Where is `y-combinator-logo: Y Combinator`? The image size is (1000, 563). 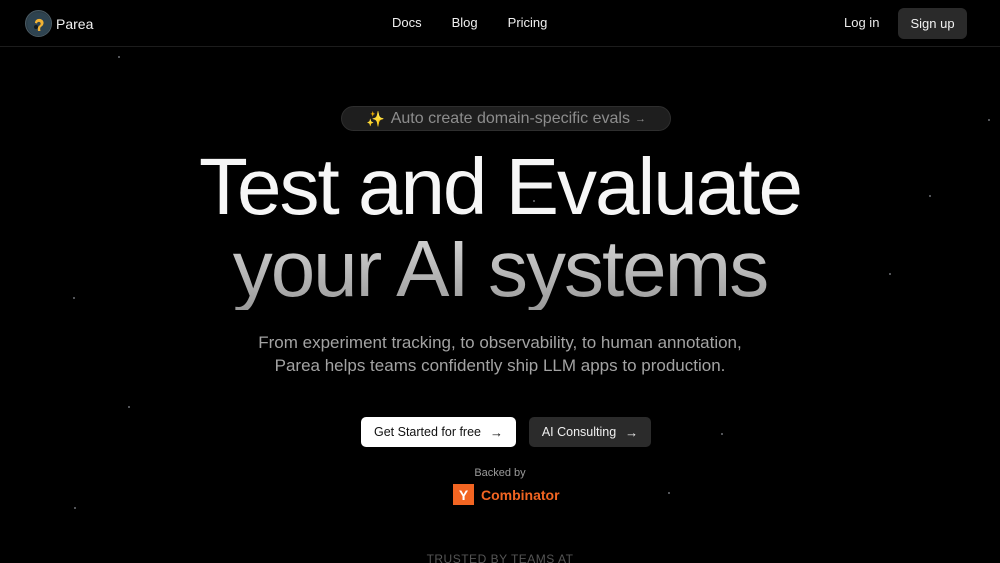
y-combinator-logo: Y Combinator is located at coordinates (506, 494).